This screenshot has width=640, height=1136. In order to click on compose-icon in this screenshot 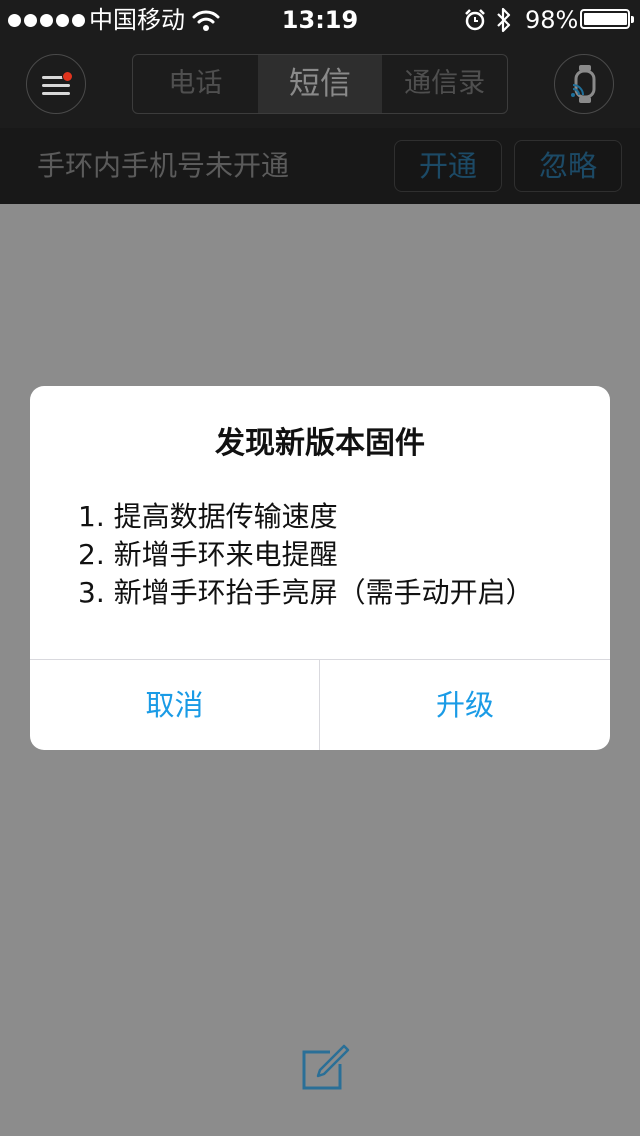, I will do `click(326, 1067)`.